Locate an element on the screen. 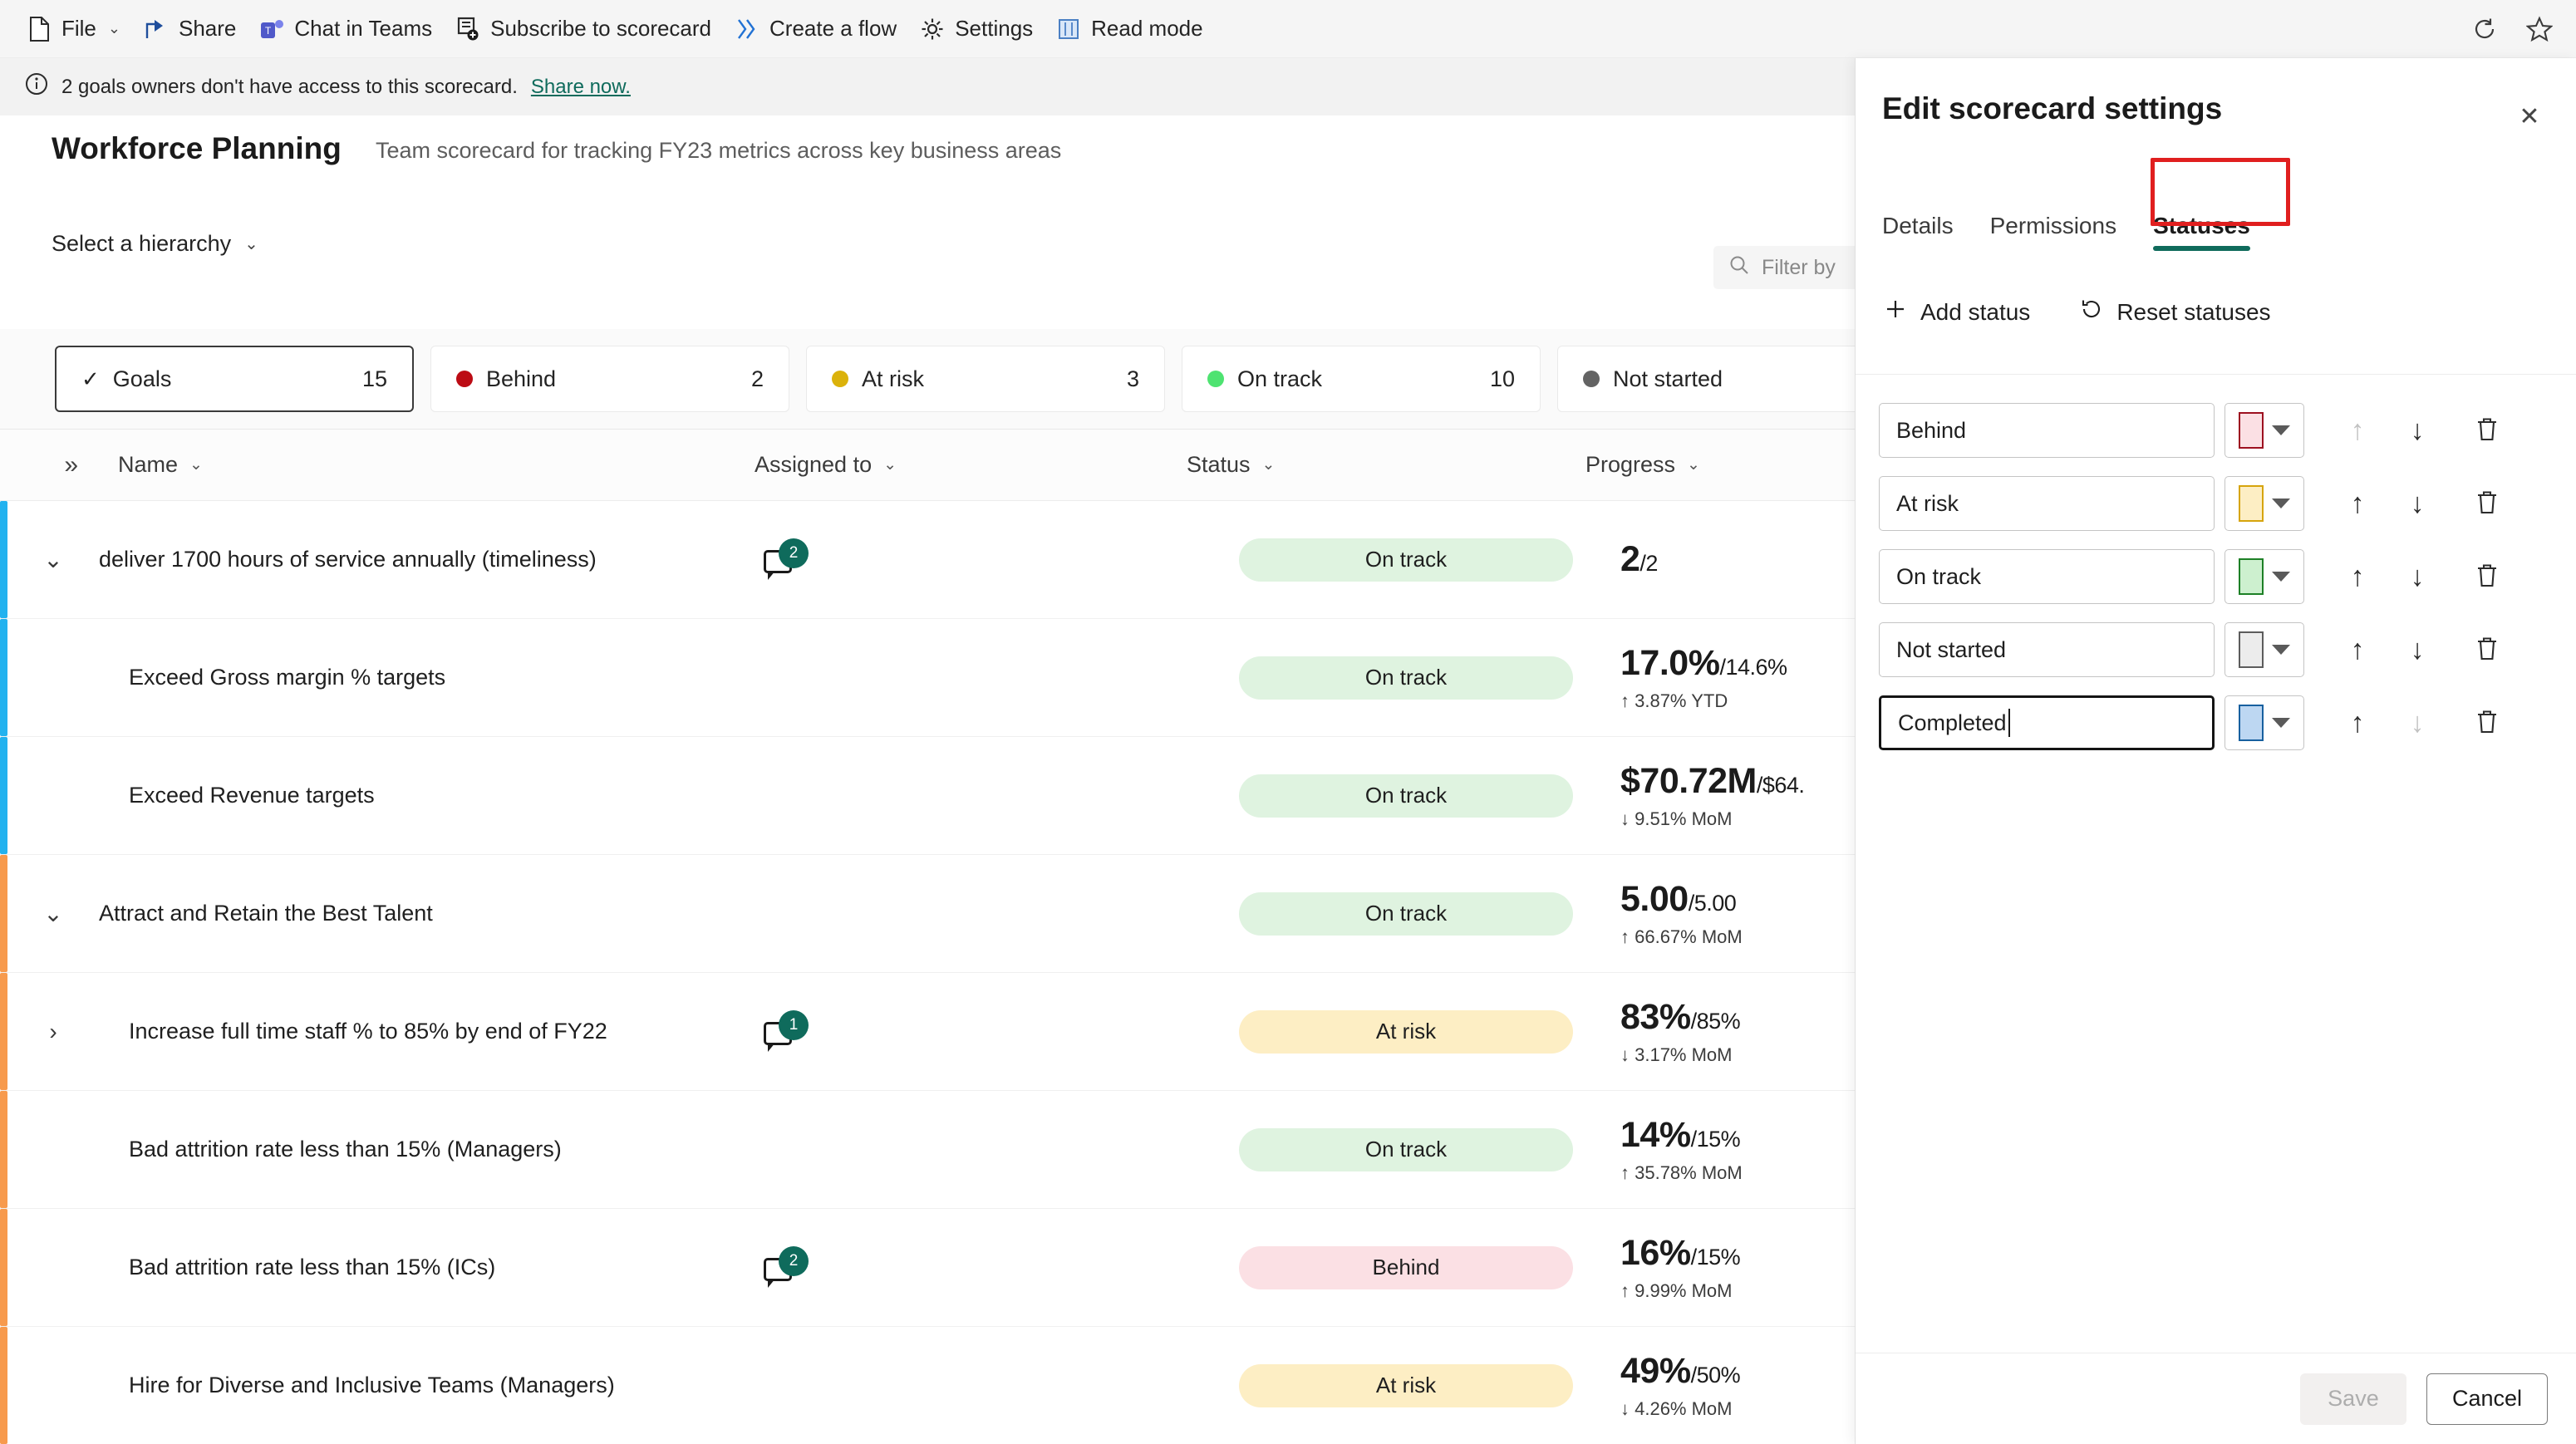 This screenshot has height=1444, width=2576. status-color-picker-behind is located at coordinates (2264, 430).